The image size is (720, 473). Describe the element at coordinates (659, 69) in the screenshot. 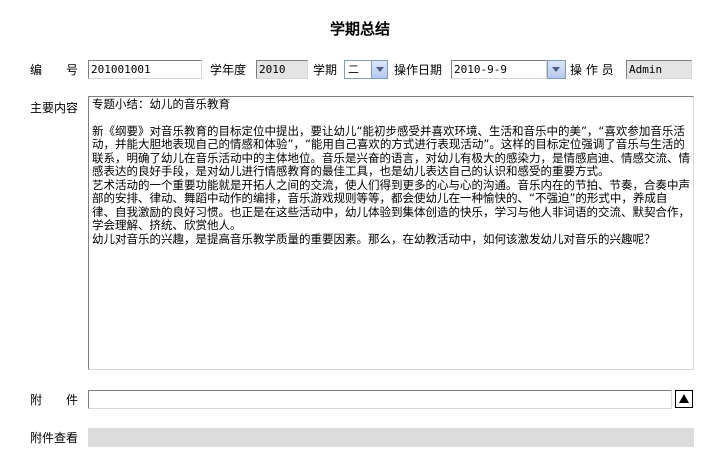

I see `operator-field: Admin` at that location.